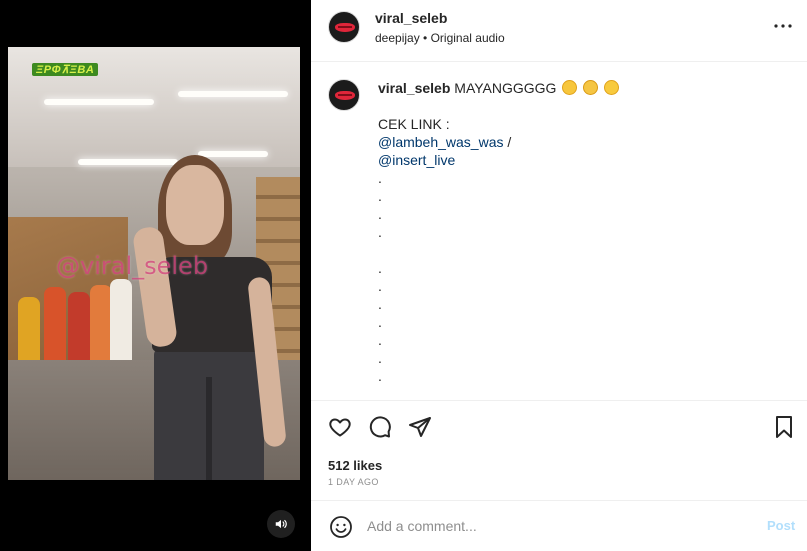 The width and height of the screenshot is (807, 551). I want to click on caption-line: @insert_live, so click(444, 160).